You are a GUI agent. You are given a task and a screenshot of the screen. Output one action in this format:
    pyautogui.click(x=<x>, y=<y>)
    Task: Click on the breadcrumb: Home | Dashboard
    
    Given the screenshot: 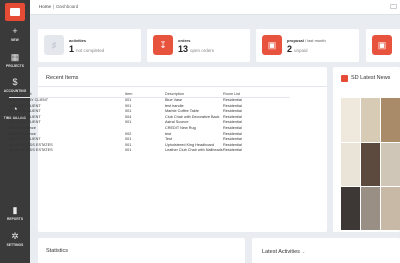 What is the action you would take?
    pyautogui.click(x=58, y=7)
    